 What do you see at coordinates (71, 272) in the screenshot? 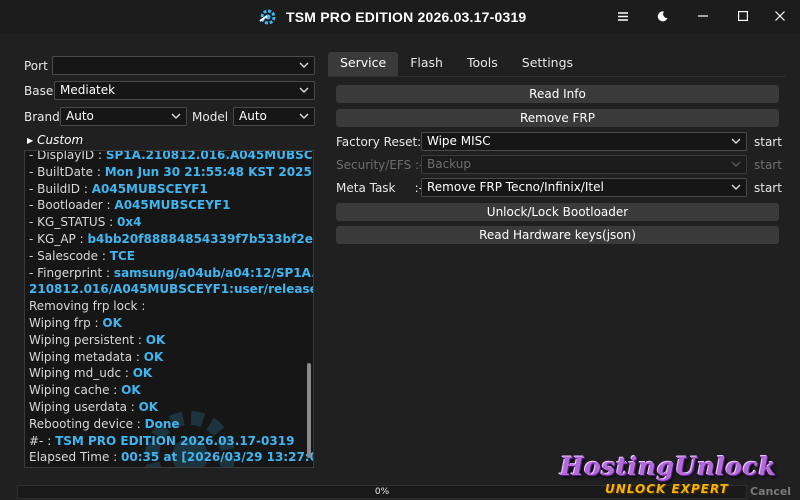
I see `log-key: - Fingerprint :` at bounding box center [71, 272].